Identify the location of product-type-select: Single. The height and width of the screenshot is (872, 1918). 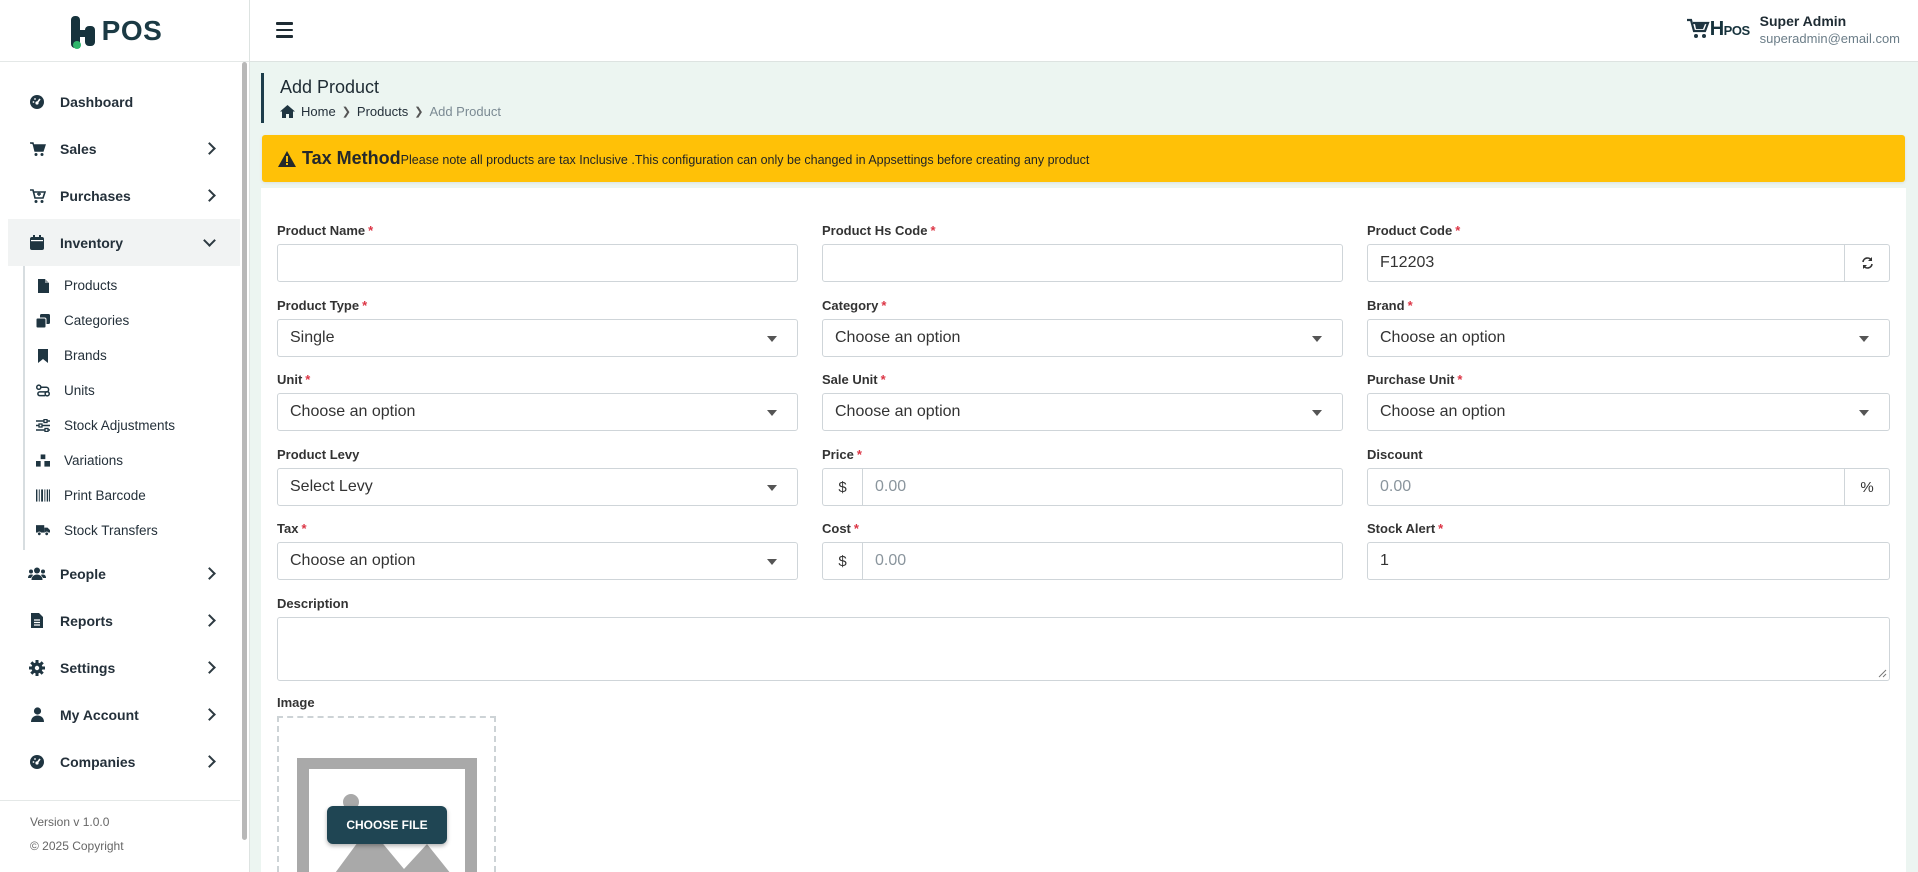
(537, 338).